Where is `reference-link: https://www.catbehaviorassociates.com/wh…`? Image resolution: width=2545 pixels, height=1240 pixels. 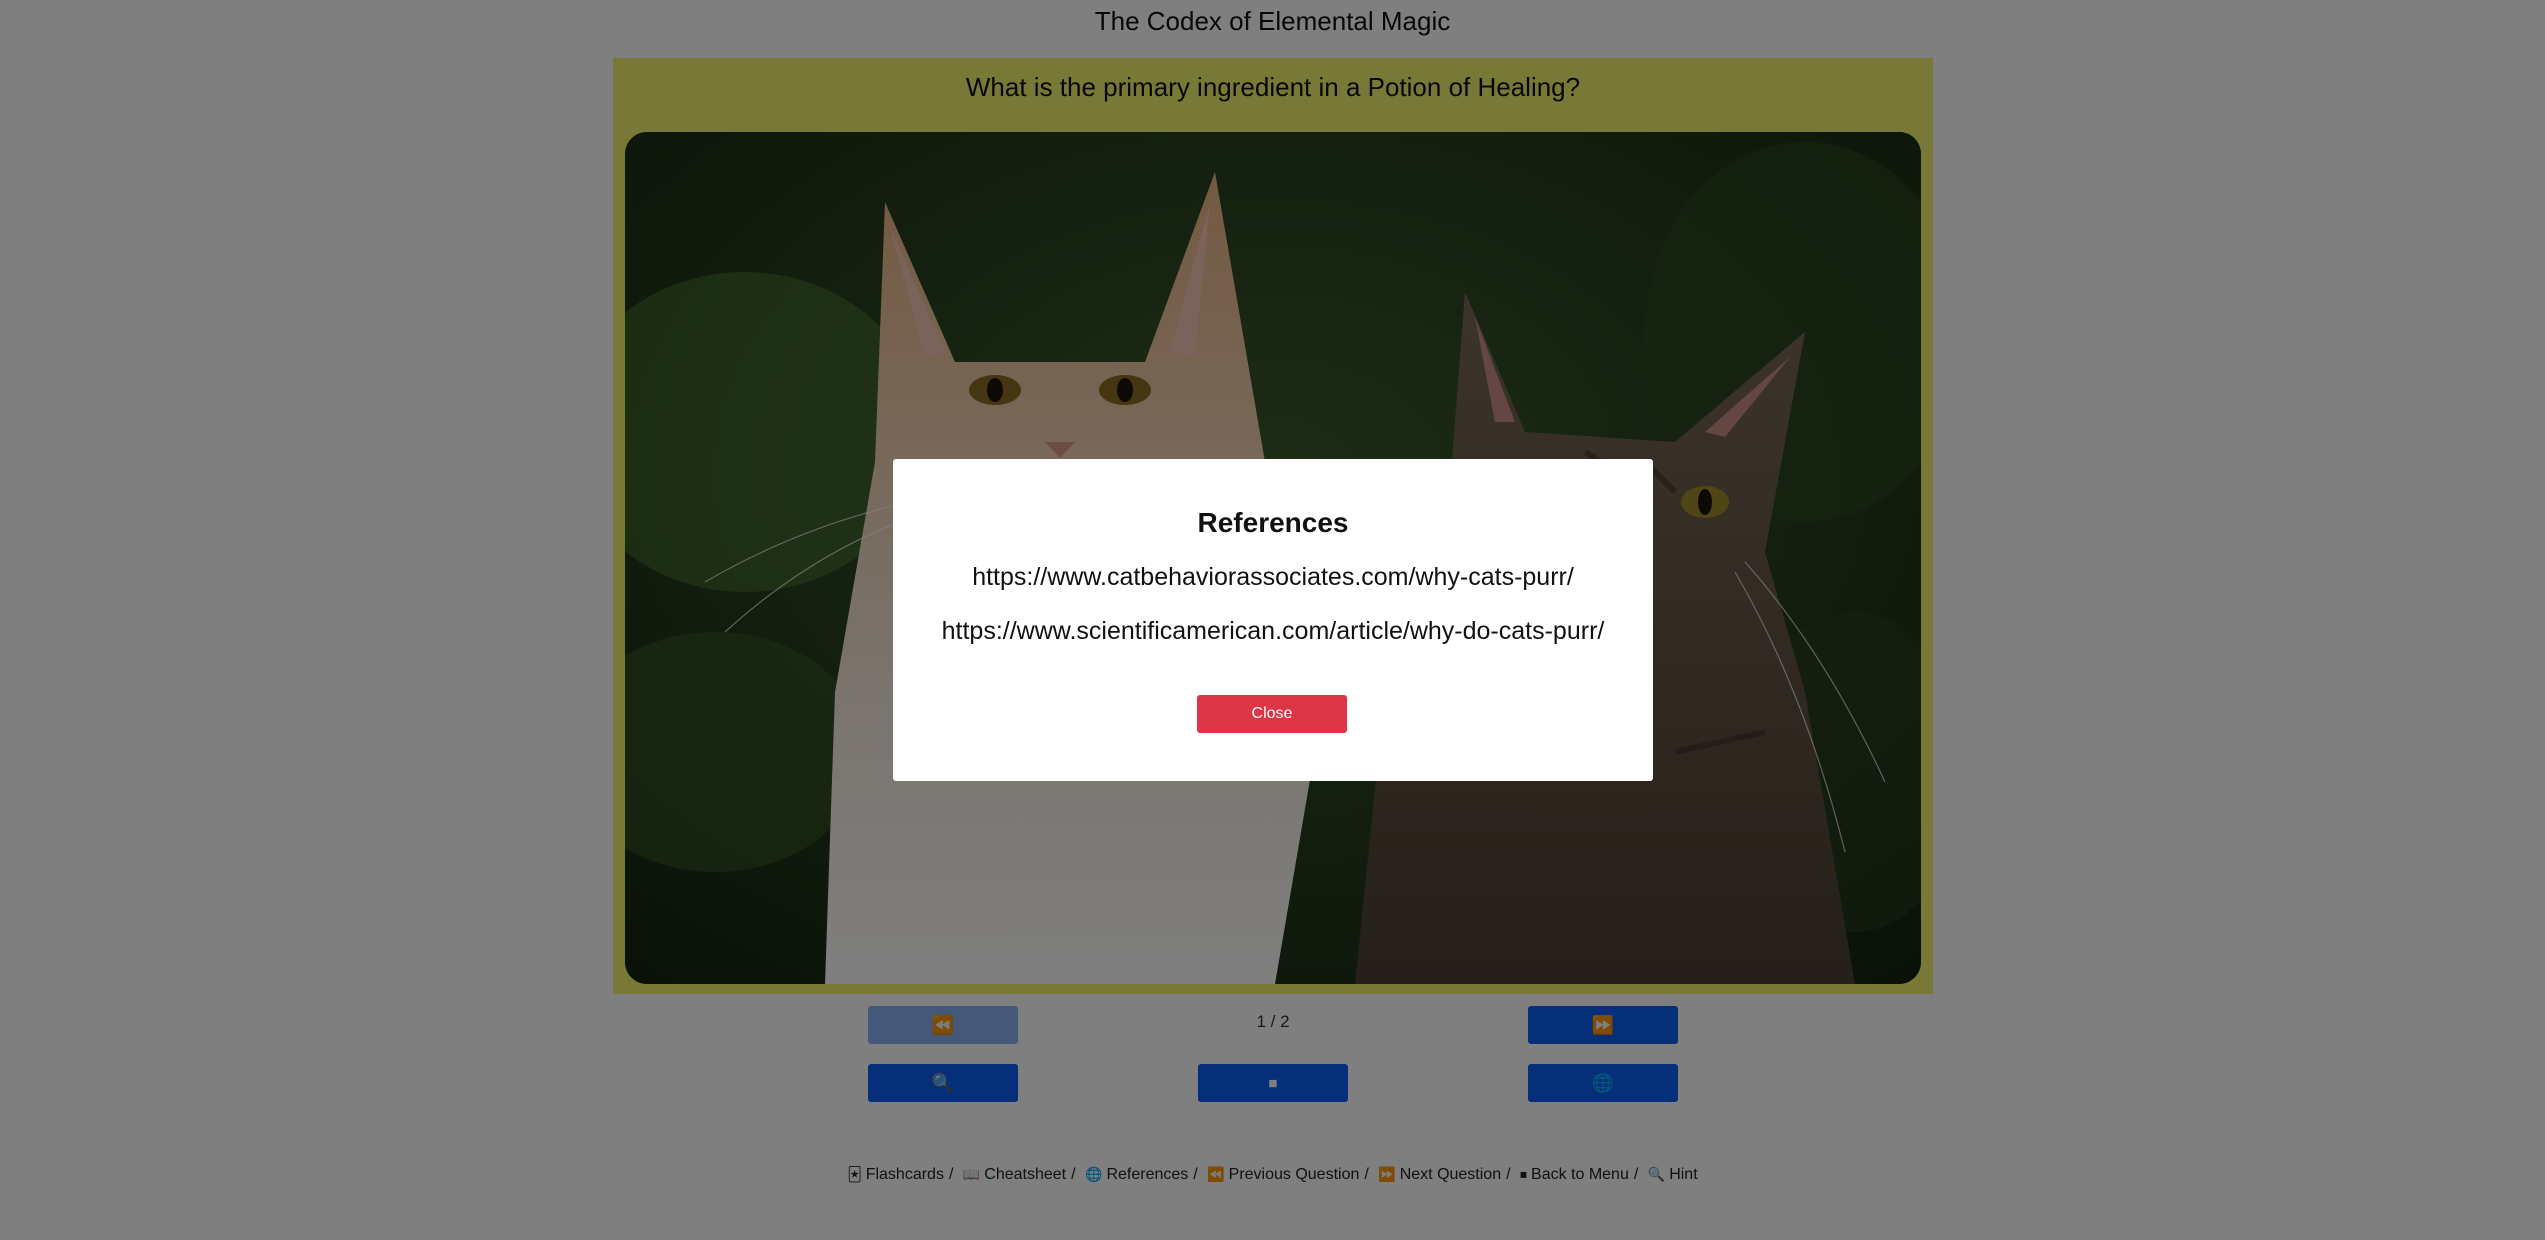 reference-link: https://www.catbehaviorassociates.com/wh… is located at coordinates (1273, 577).